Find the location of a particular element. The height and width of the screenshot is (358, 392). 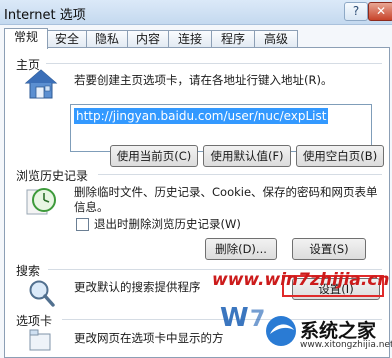

close-button: ✕ is located at coordinates (380, 11).